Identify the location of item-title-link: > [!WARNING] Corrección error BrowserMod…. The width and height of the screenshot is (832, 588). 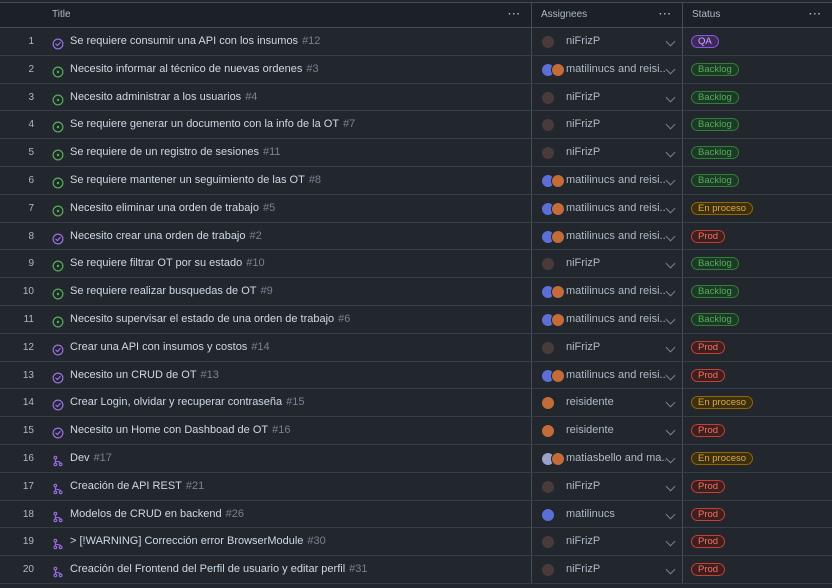
(186, 541).